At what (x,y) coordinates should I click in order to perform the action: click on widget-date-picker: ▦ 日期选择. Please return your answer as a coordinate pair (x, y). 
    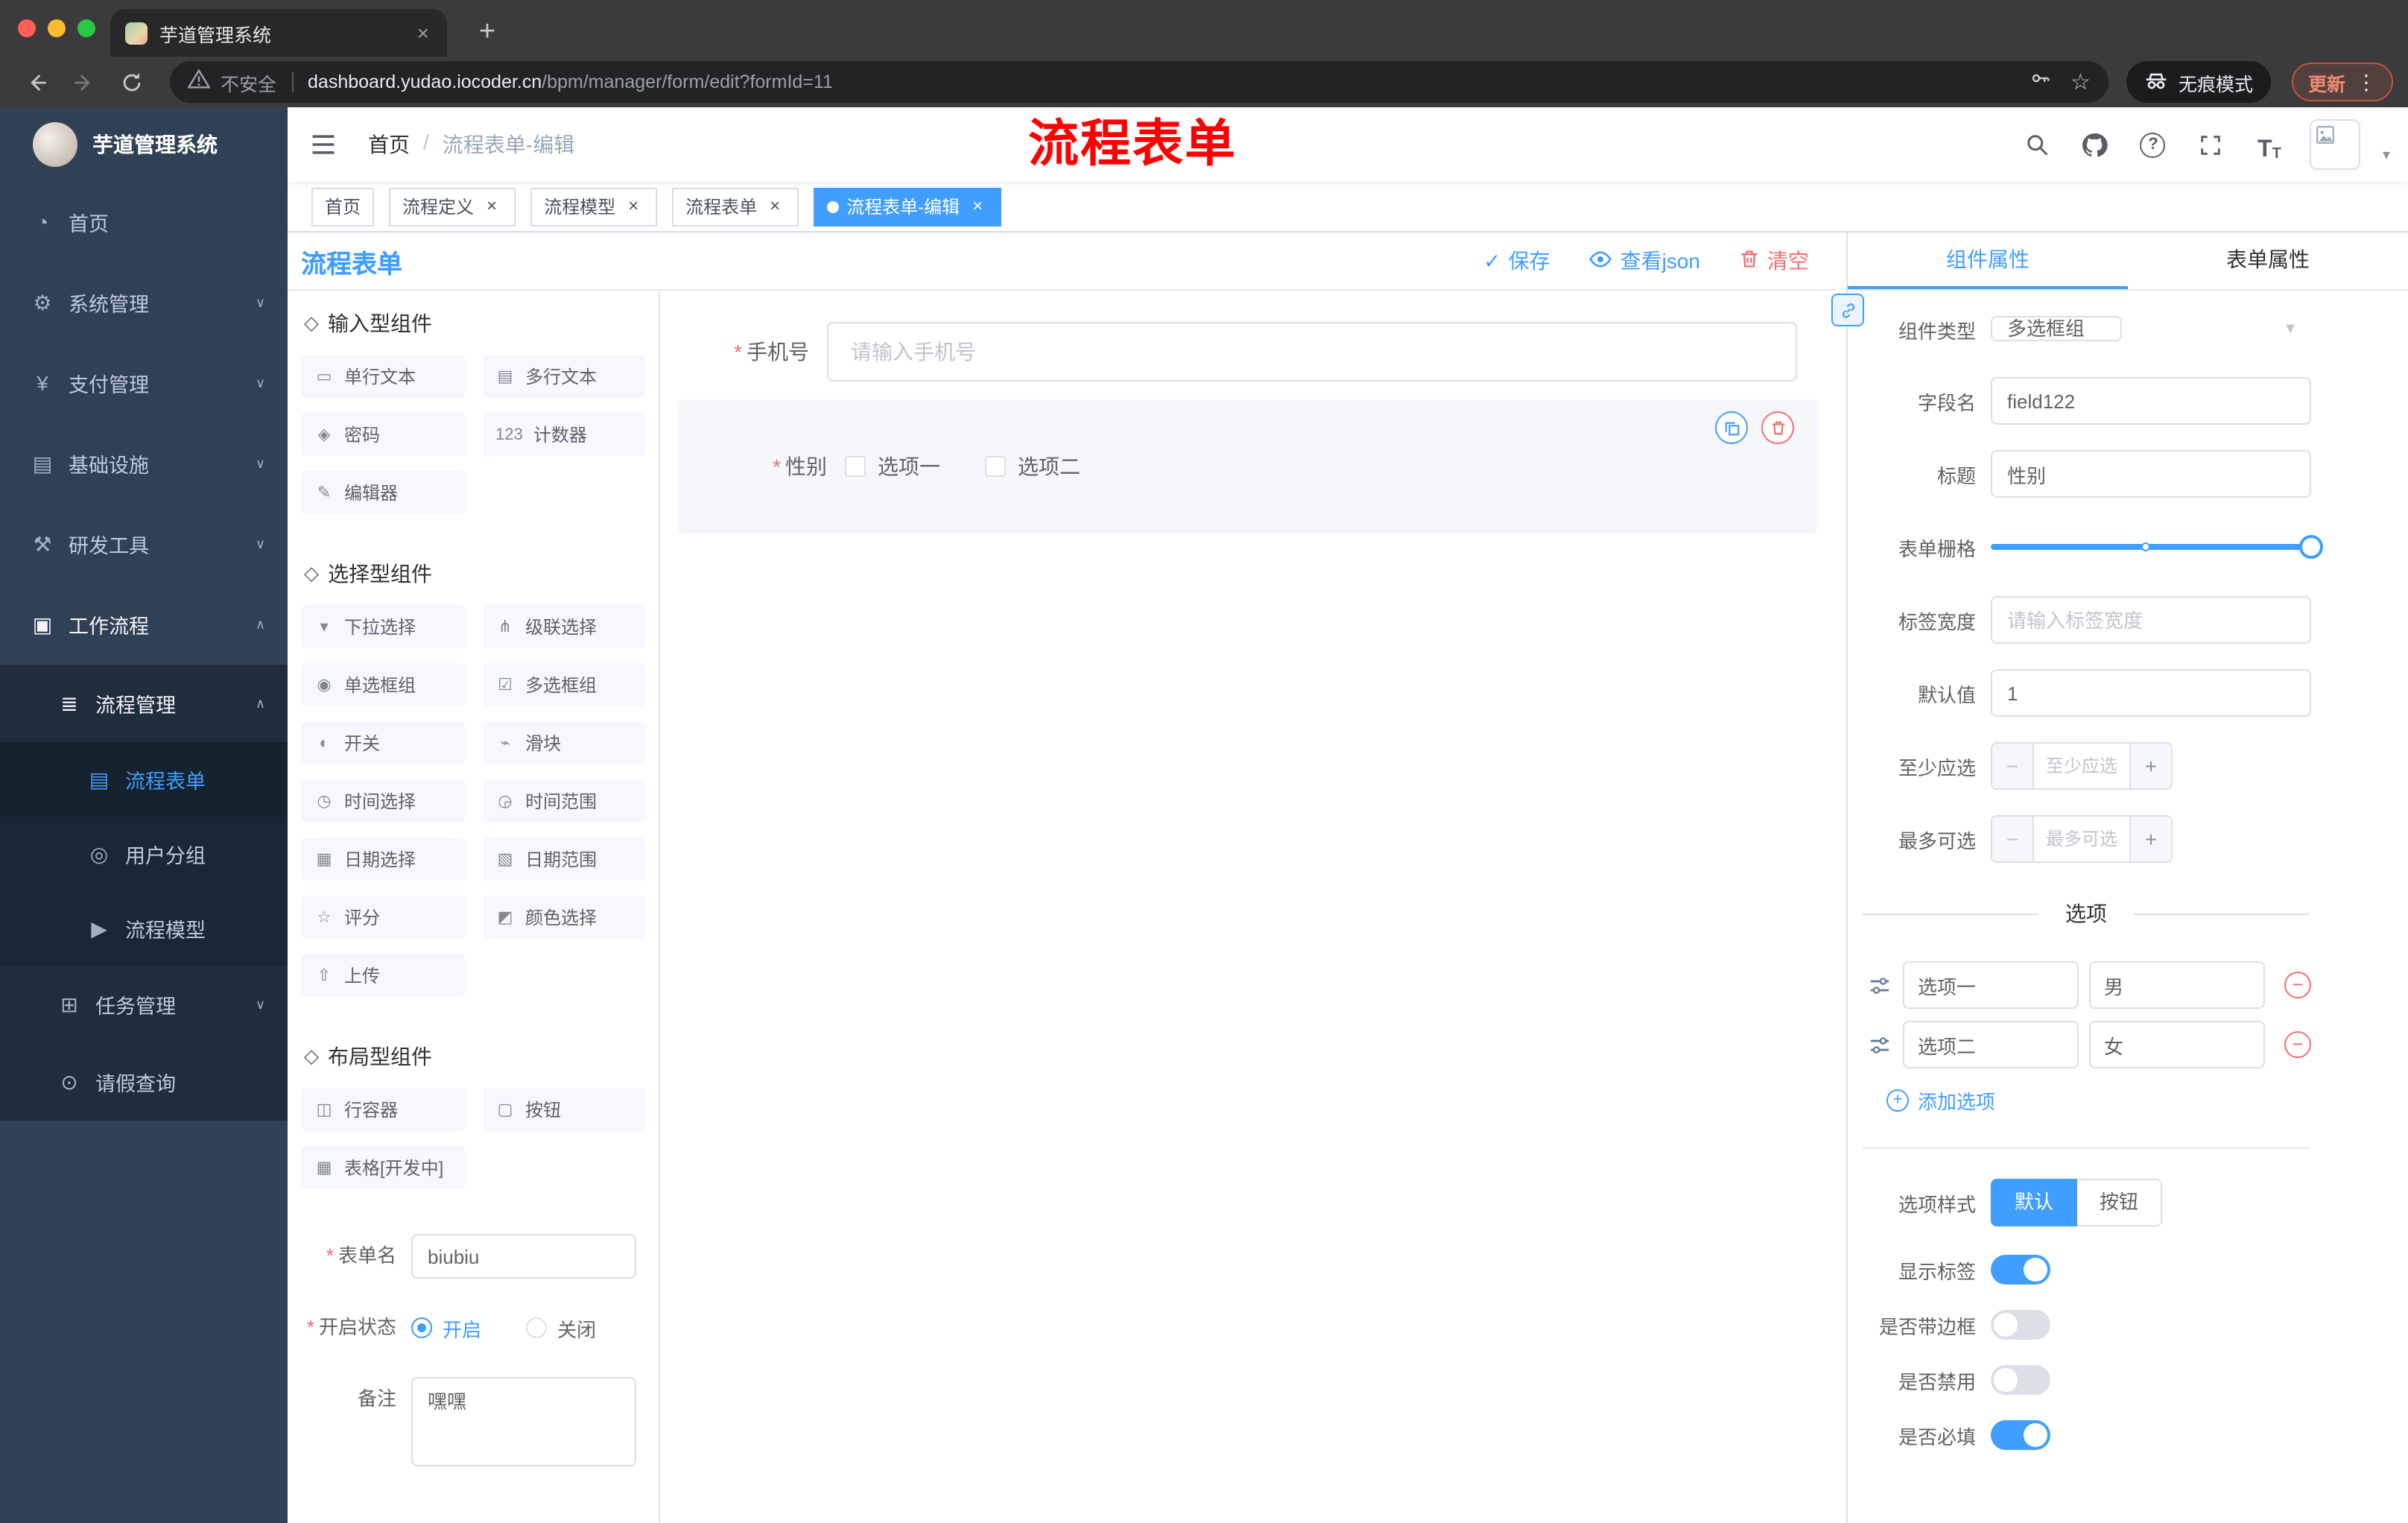
    Looking at the image, I should click on (382, 860).